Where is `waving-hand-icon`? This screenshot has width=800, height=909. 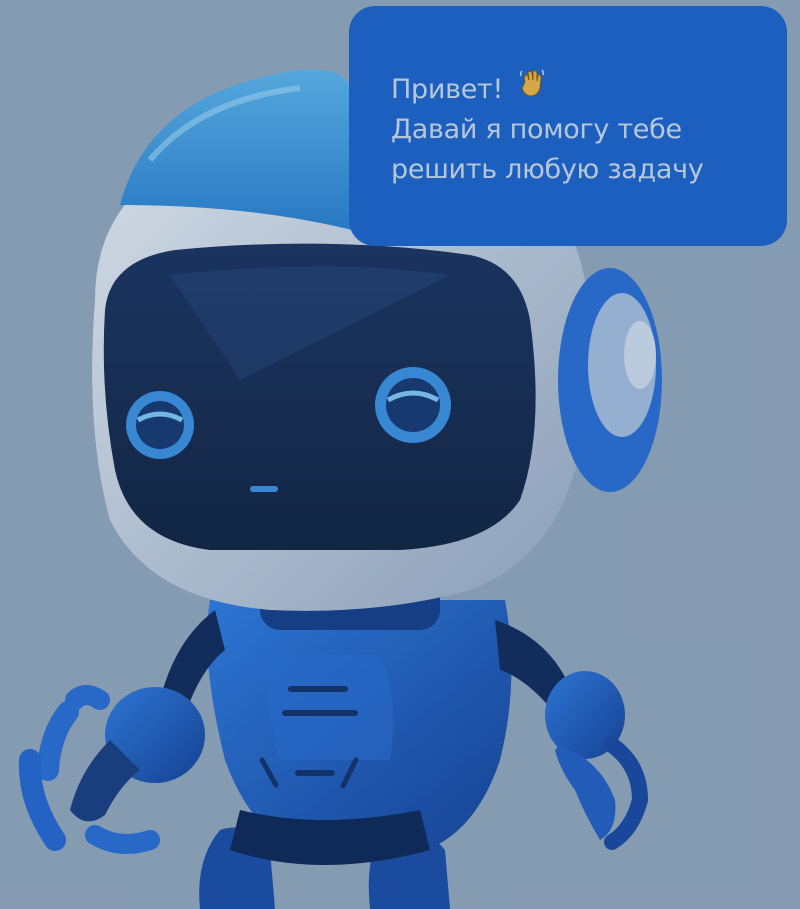 waving-hand-icon is located at coordinates (532, 83).